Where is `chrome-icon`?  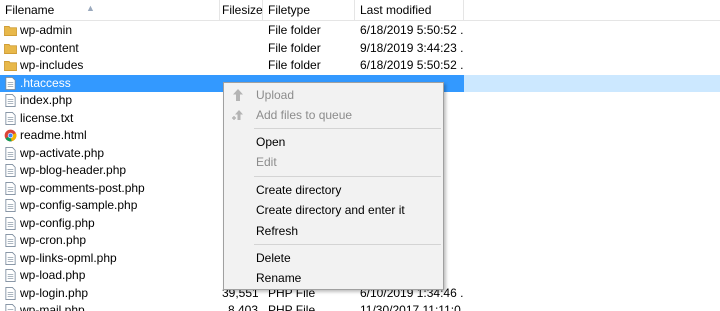 chrome-icon is located at coordinates (10, 135).